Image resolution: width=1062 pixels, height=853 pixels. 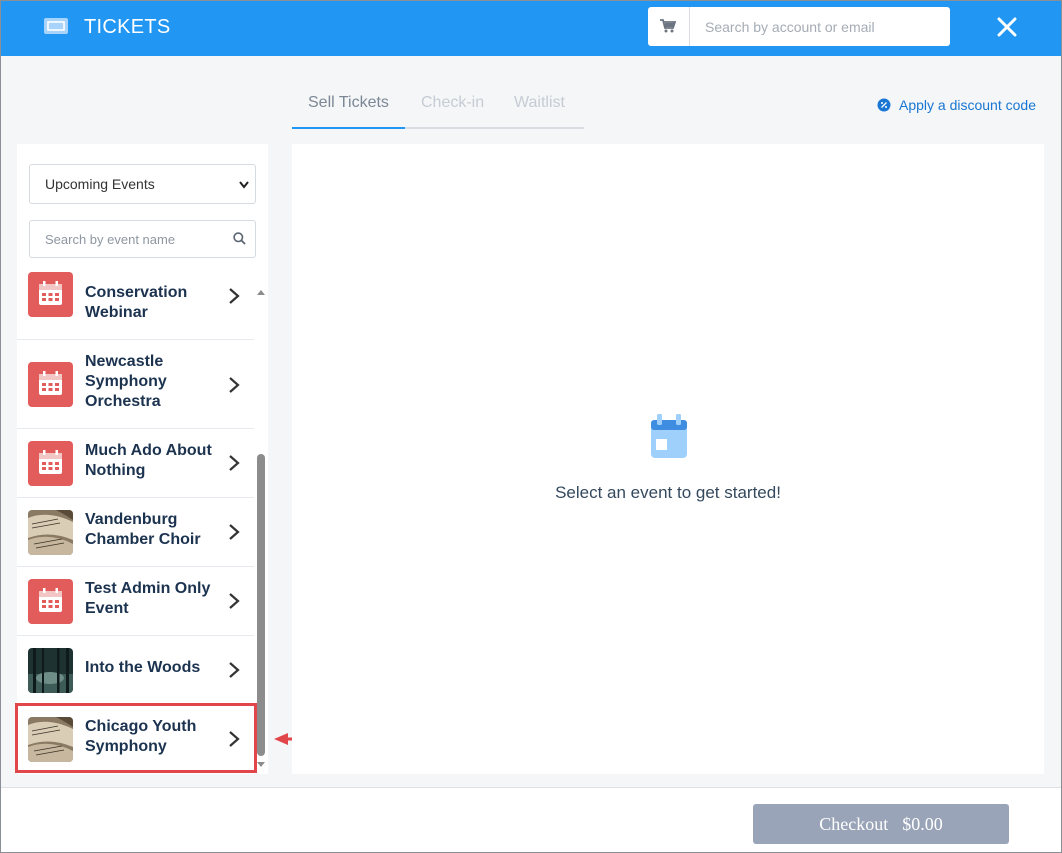 What do you see at coordinates (126, 381) in the screenshot?
I see `event-name: Newcastle Symphony Orchestra` at bounding box center [126, 381].